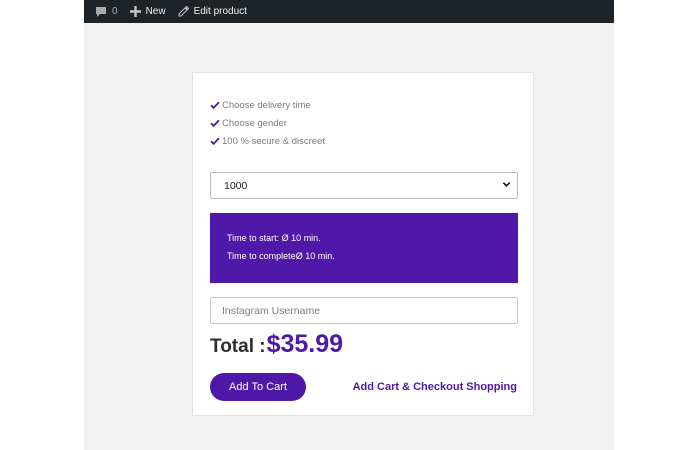  I want to click on instagram-username-input, so click(364, 310).